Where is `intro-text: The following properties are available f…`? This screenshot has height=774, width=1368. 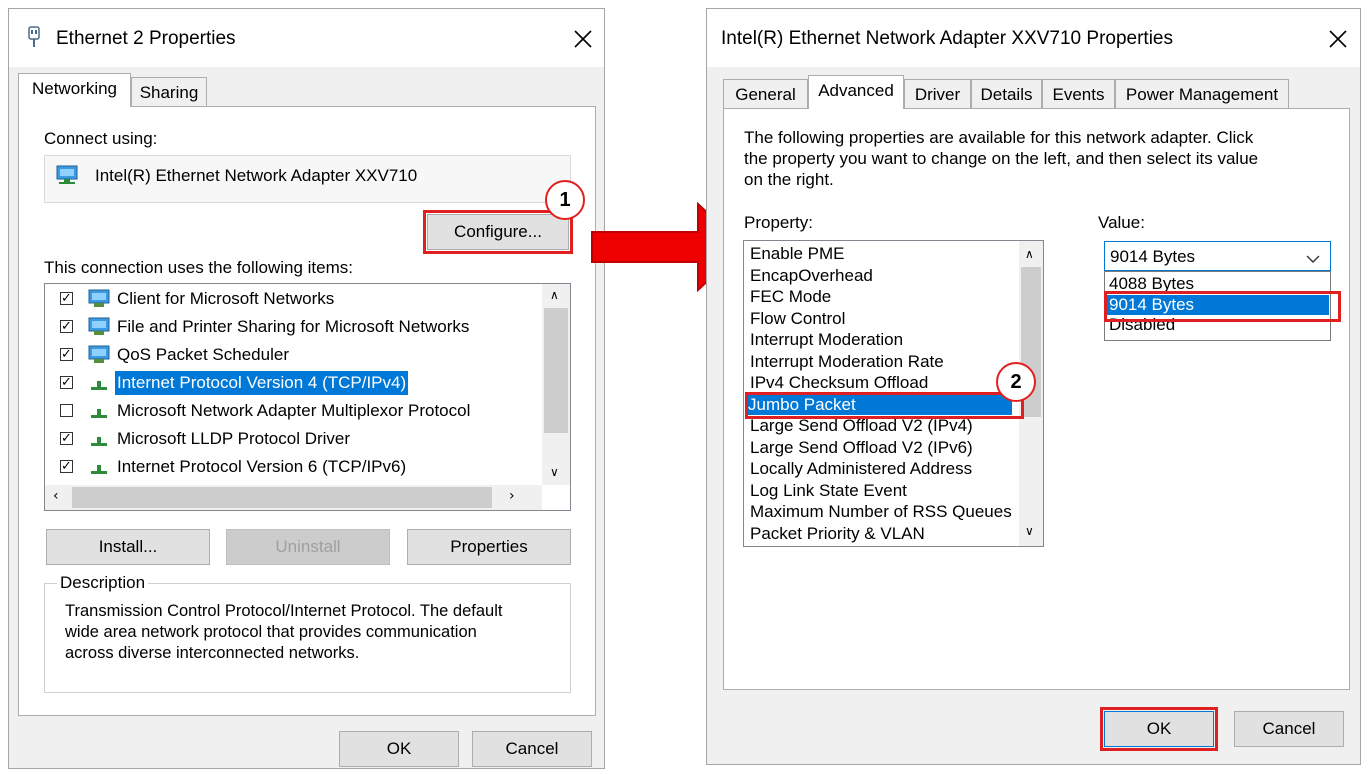 intro-text: The following properties are available f… is located at coordinates (1001, 158).